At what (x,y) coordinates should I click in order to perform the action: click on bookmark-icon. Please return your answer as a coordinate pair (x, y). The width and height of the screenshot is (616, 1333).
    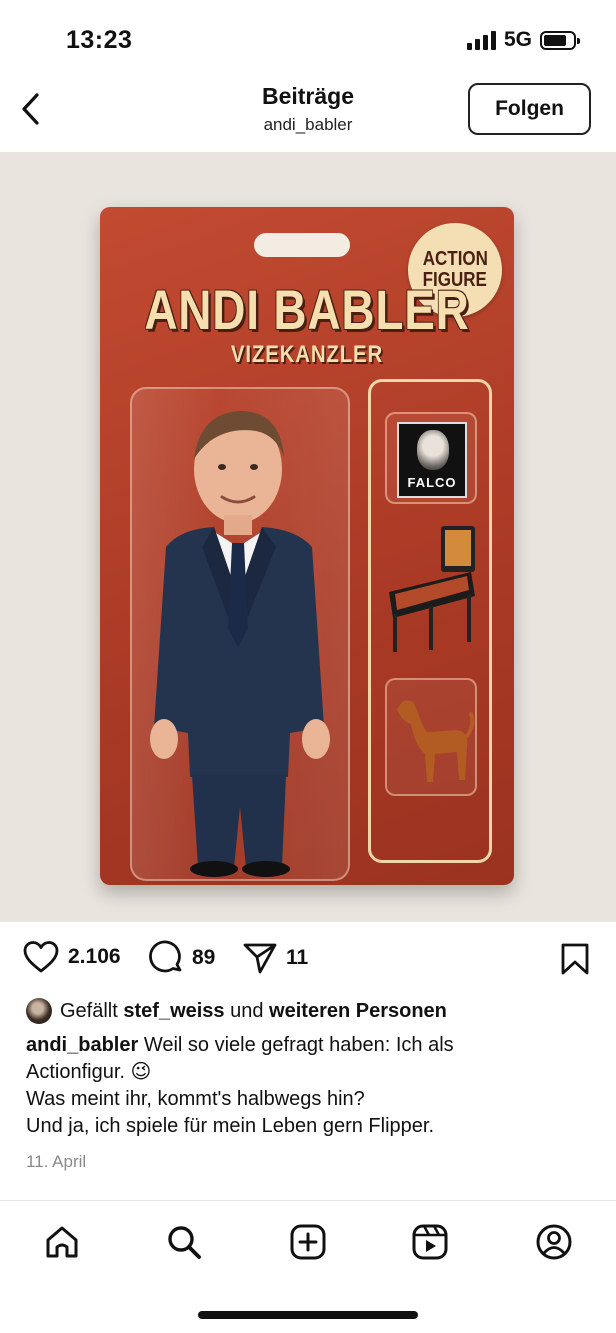
    Looking at the image, I should click on (575, 959).